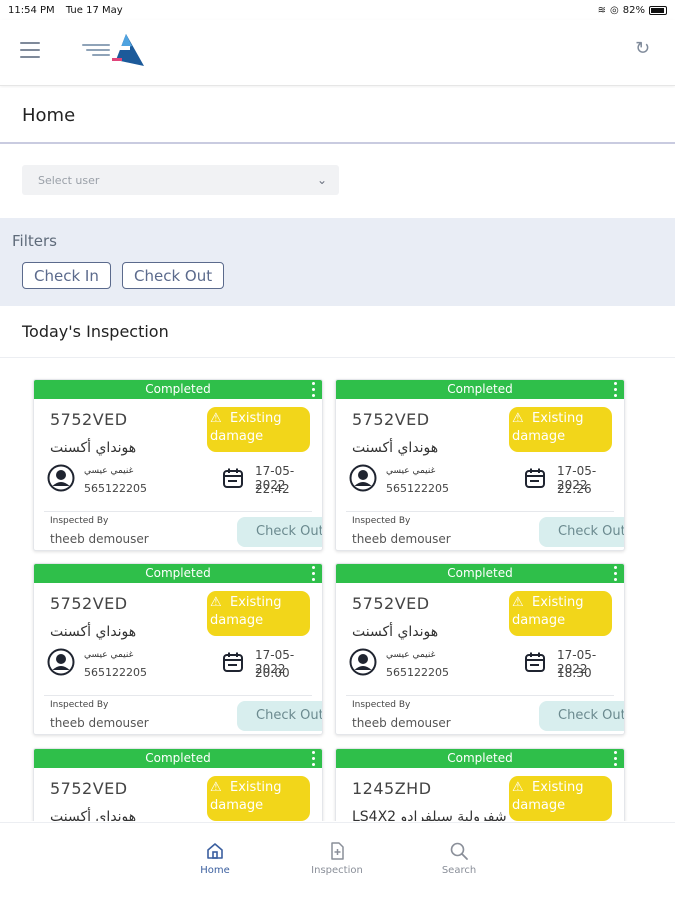 This screenshot has height=900, width=675. I want to click on battery-percent: 82%, so click(633, 10).